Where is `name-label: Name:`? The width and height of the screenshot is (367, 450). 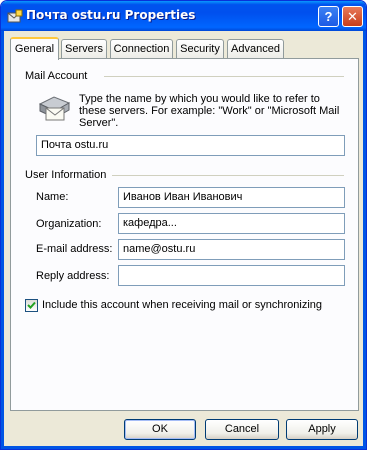
name-label: Name: is located at coordinates (52, 197).